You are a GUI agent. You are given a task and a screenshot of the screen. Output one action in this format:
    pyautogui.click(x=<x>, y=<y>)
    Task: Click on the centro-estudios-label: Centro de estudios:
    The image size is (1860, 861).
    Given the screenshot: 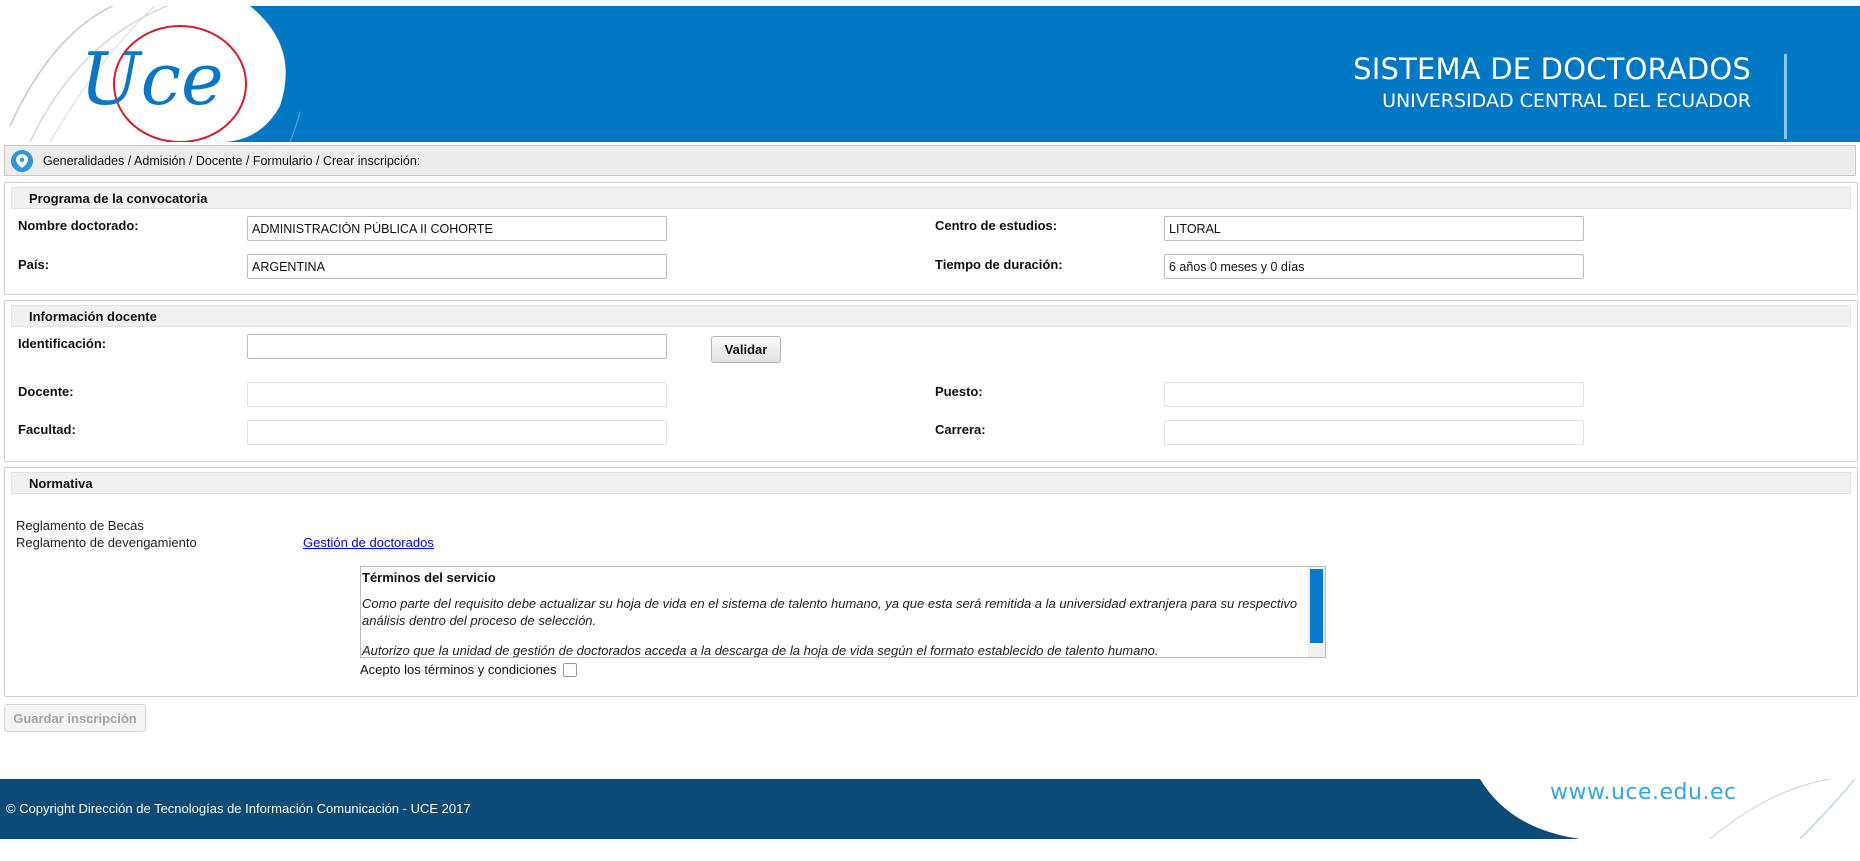 What is the action you would take?
    pyautogui.click(x=996, y=225)
    